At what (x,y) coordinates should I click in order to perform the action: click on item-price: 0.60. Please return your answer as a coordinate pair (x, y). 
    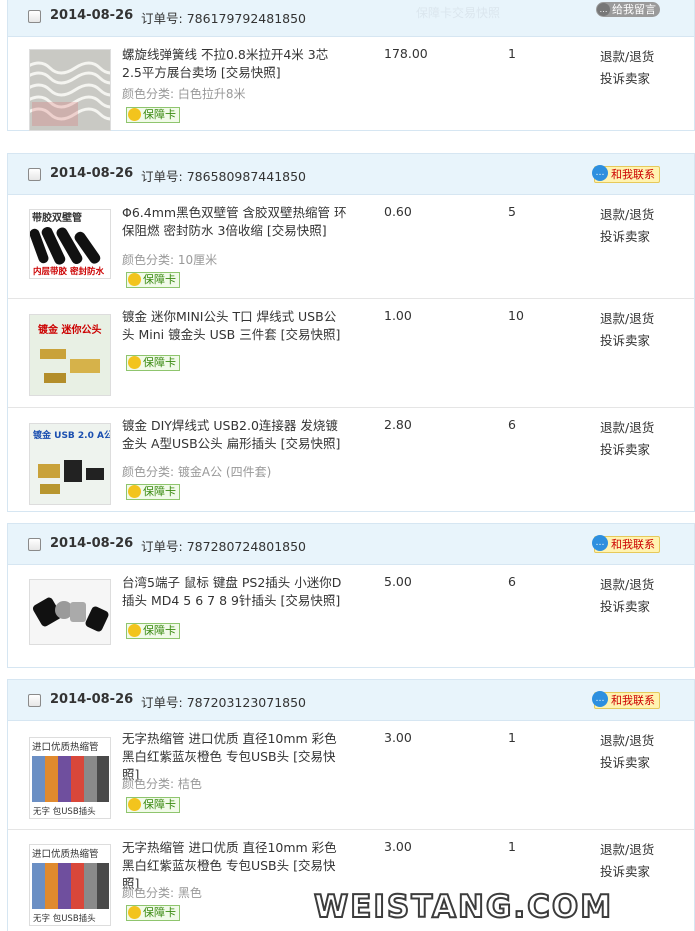
    Looking at the image, I should click on (398, 211).